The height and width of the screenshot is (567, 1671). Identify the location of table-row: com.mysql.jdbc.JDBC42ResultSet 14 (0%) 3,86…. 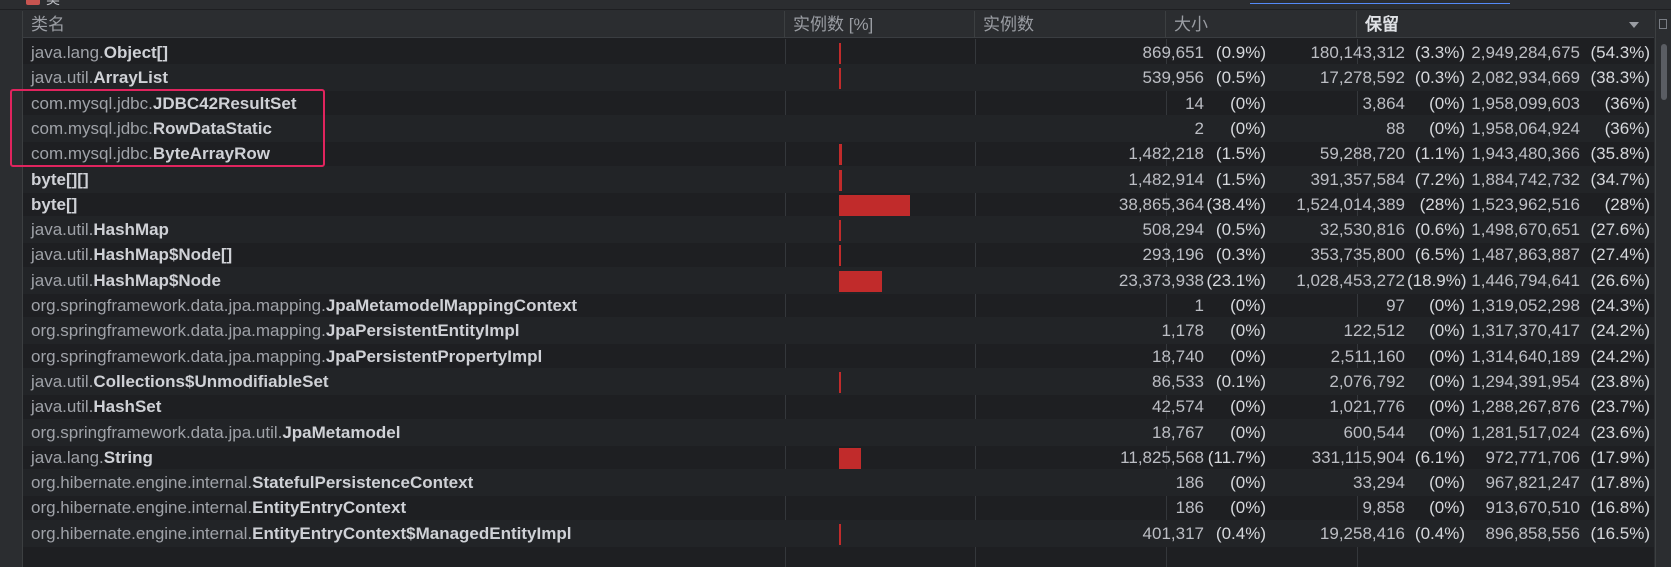
(838, 103).